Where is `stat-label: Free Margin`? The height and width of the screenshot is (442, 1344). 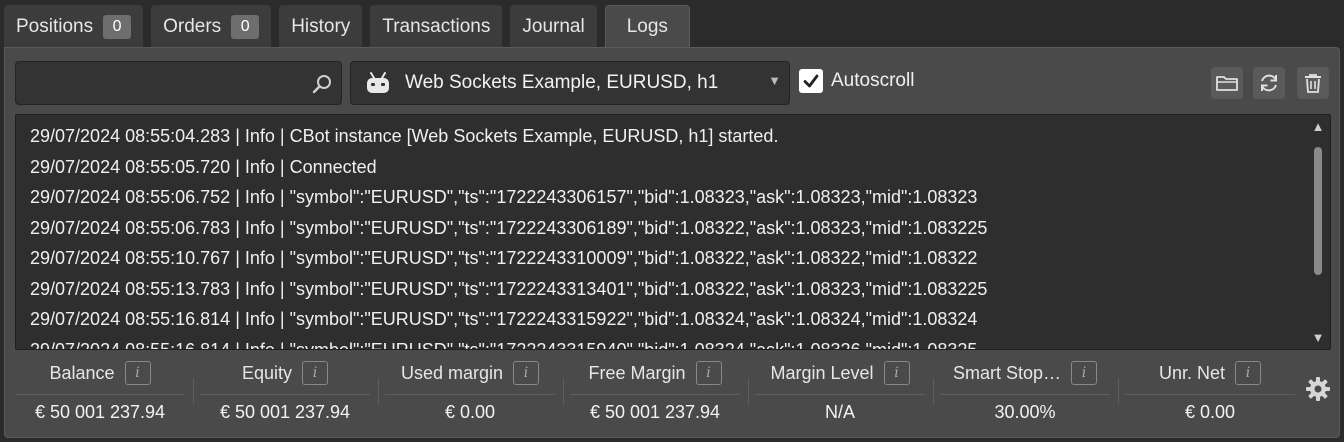 stat-label: Free Margin is located at coordinates (637, 372).